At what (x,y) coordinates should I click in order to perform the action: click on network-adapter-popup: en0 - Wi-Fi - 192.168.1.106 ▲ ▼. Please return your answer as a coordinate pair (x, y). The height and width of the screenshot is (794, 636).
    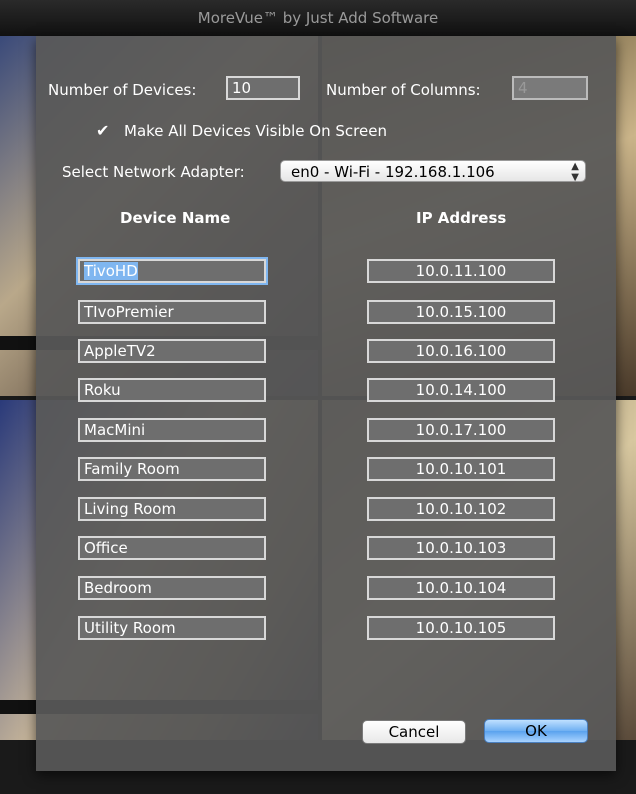
    Looking at the image, I should click on (433, 171).